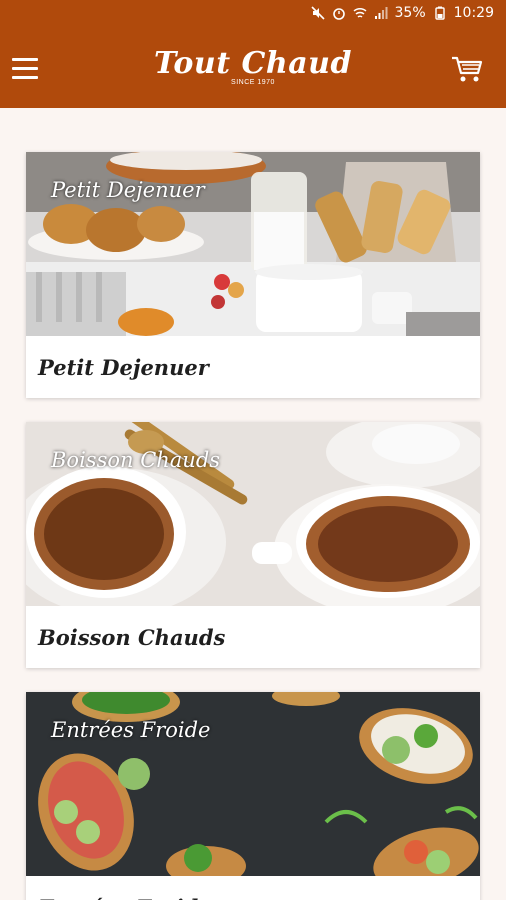 The width and height of the screenshot is (506, 900). Describe the element at coordinates (136, 460) in the screenshot. I see `category-image-title: Boisson Chauds` at that location.